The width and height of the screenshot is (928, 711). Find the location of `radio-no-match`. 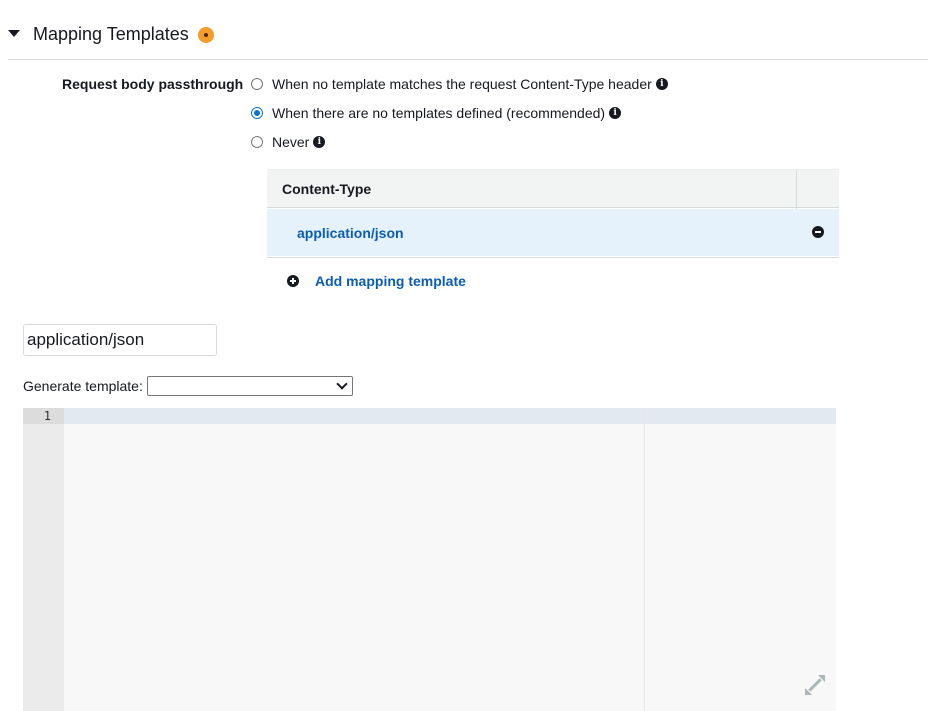

radio-no-match is located at coordinates (257, 84).